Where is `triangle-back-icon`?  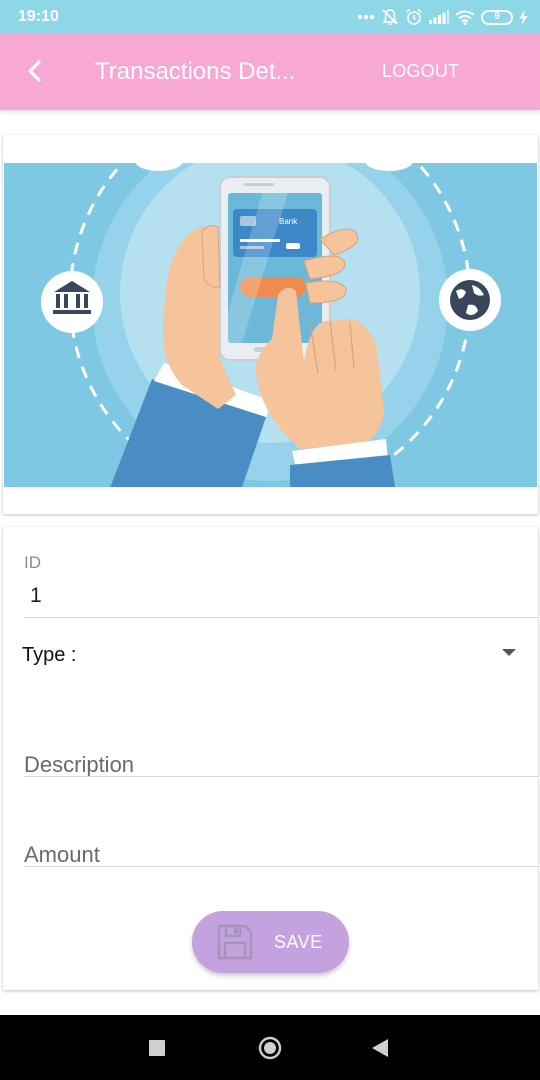 triangle-back-icon is located at coordinates (380, 1048).